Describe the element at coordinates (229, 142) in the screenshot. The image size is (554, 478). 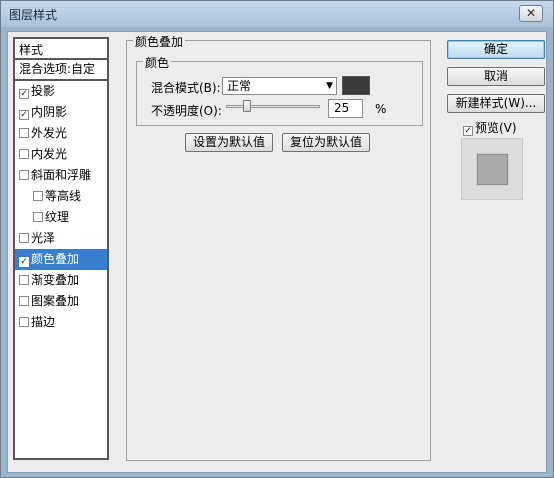
I see `set-default-button: 设置为默认值` at that location.